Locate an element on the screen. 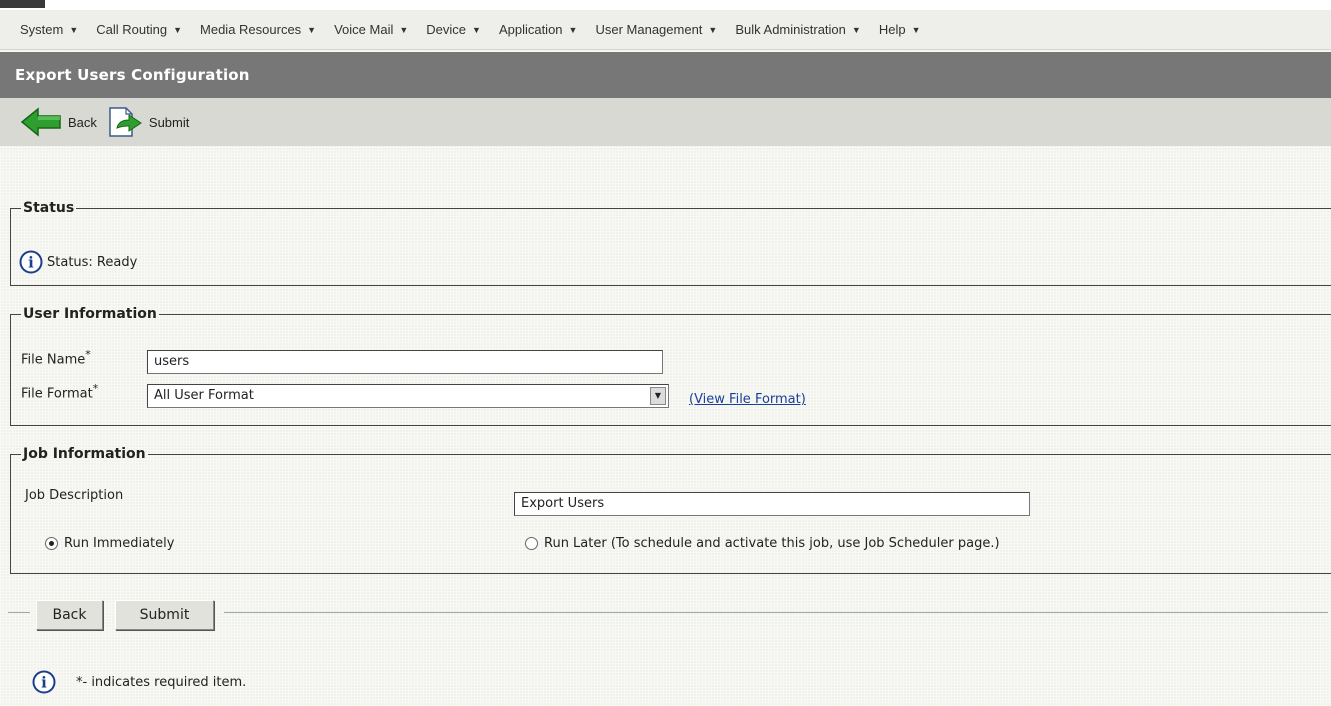 This screenshot has width=1331, height=706. status-row: i Status: Ready is located at coordinates (78, 262).